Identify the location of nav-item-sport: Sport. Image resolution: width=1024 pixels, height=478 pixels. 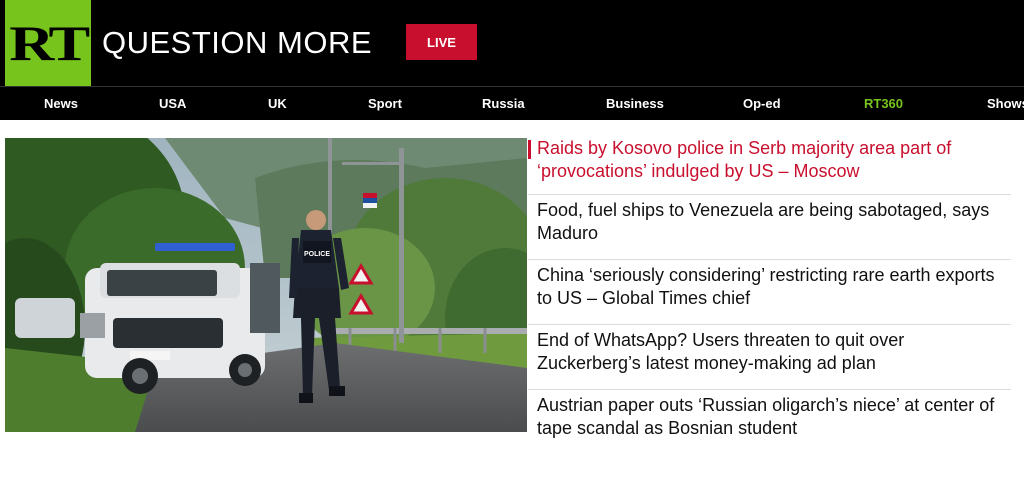
(385, 104).